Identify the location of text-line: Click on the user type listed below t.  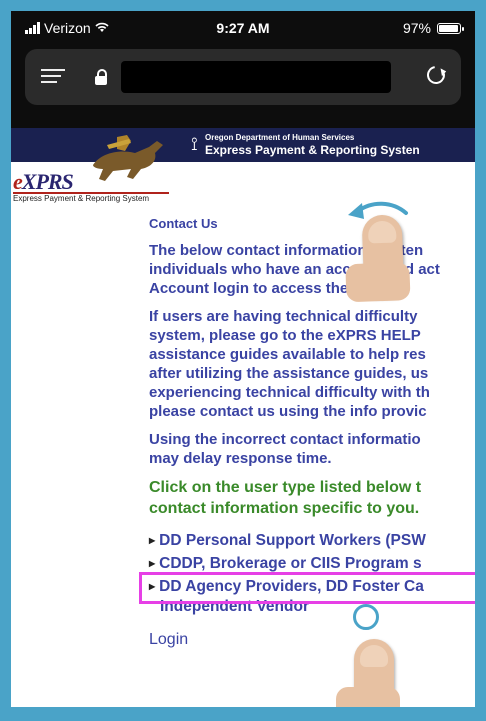
(285, 487).